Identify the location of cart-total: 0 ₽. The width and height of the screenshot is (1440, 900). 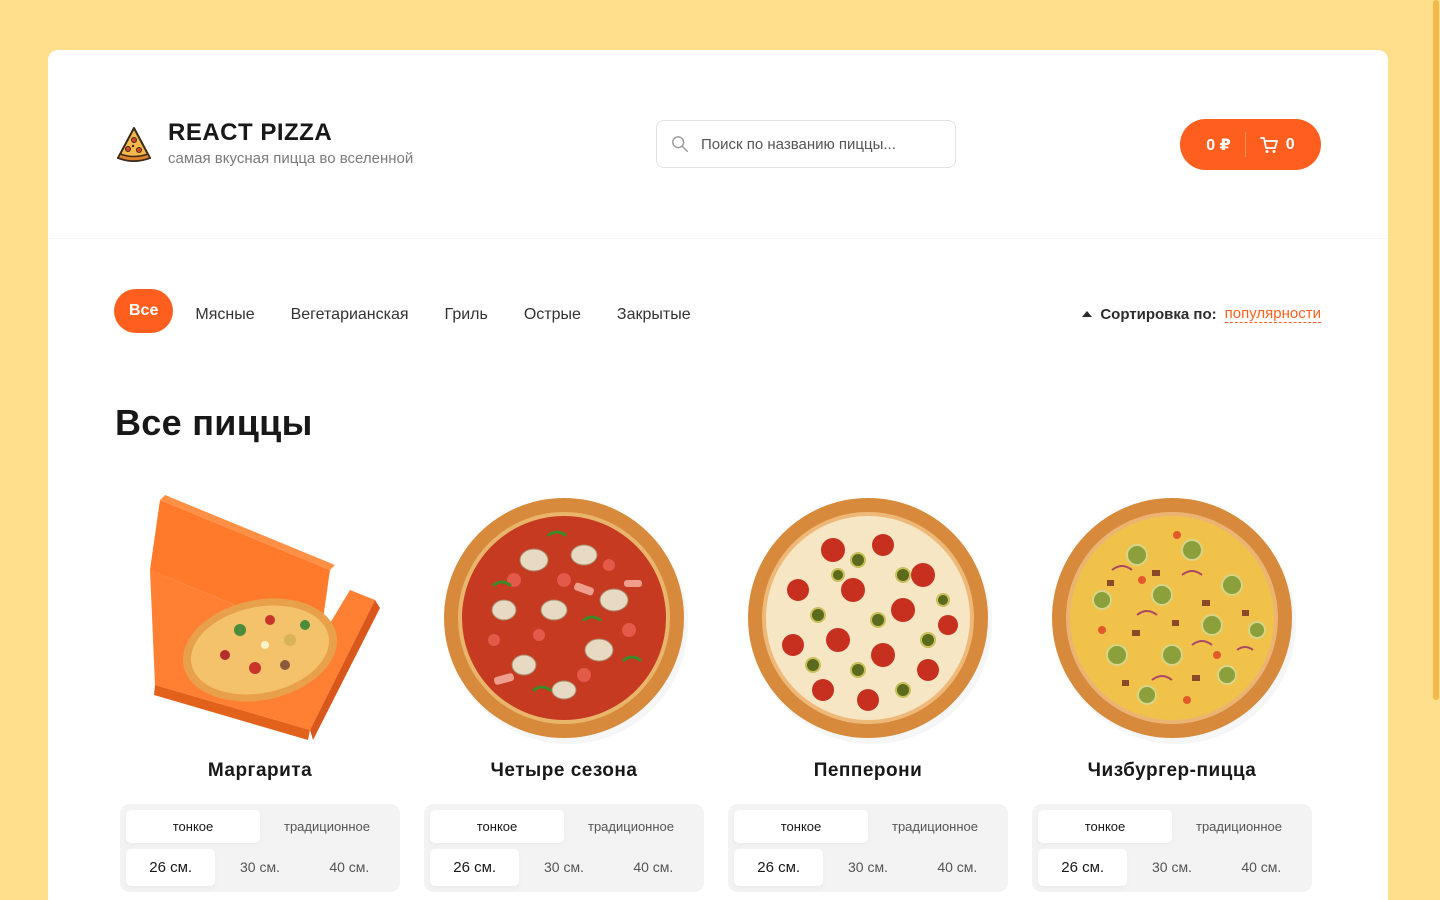
(1218, 145).